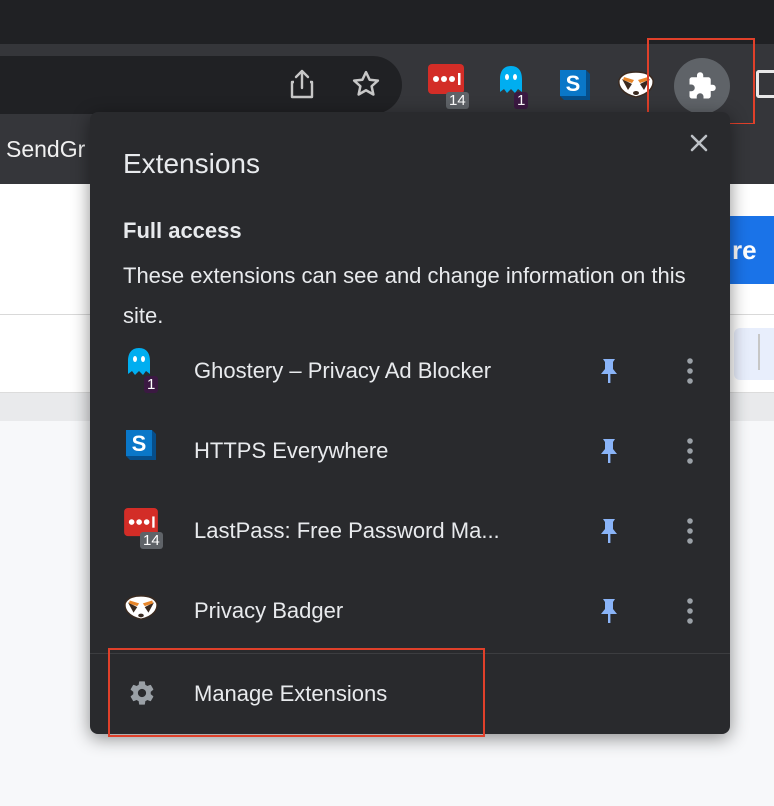  Describe the element at coordinates (291, 450) in the screenshot. I see `extension-name: HTTPS Everywhere` at that location.